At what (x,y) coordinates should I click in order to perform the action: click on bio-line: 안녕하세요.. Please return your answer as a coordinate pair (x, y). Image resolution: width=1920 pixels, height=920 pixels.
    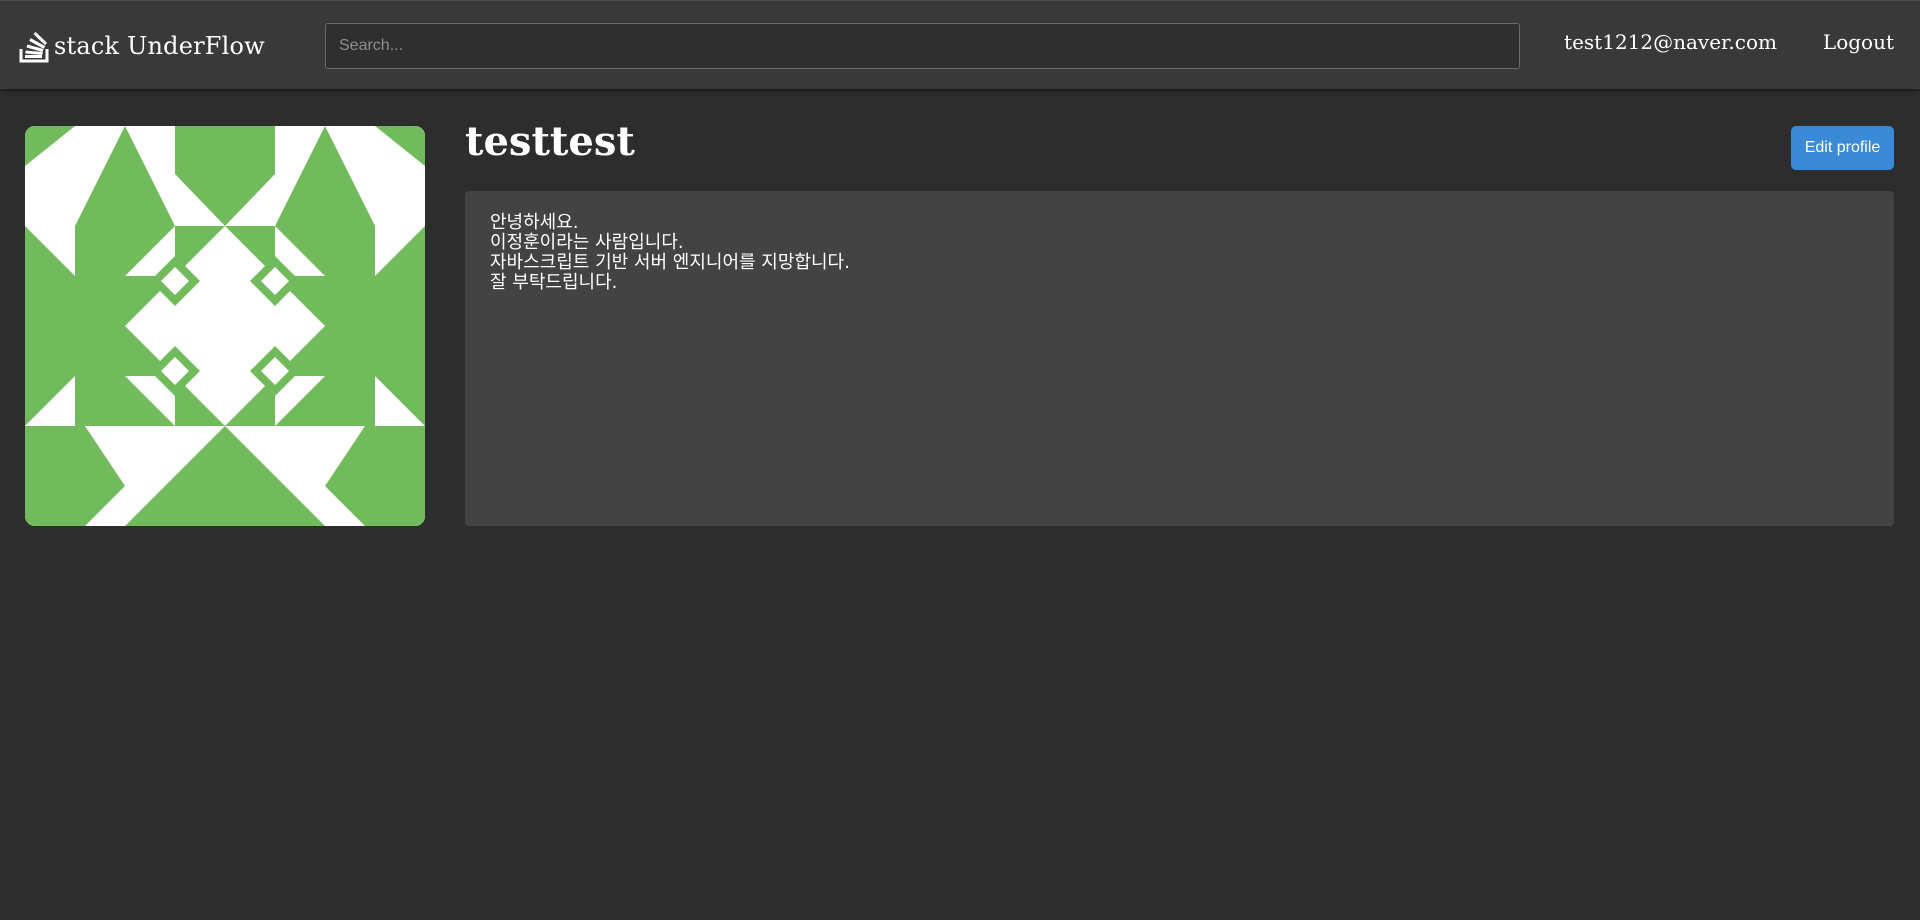
    Looking at the image, I should click on (534, 222).